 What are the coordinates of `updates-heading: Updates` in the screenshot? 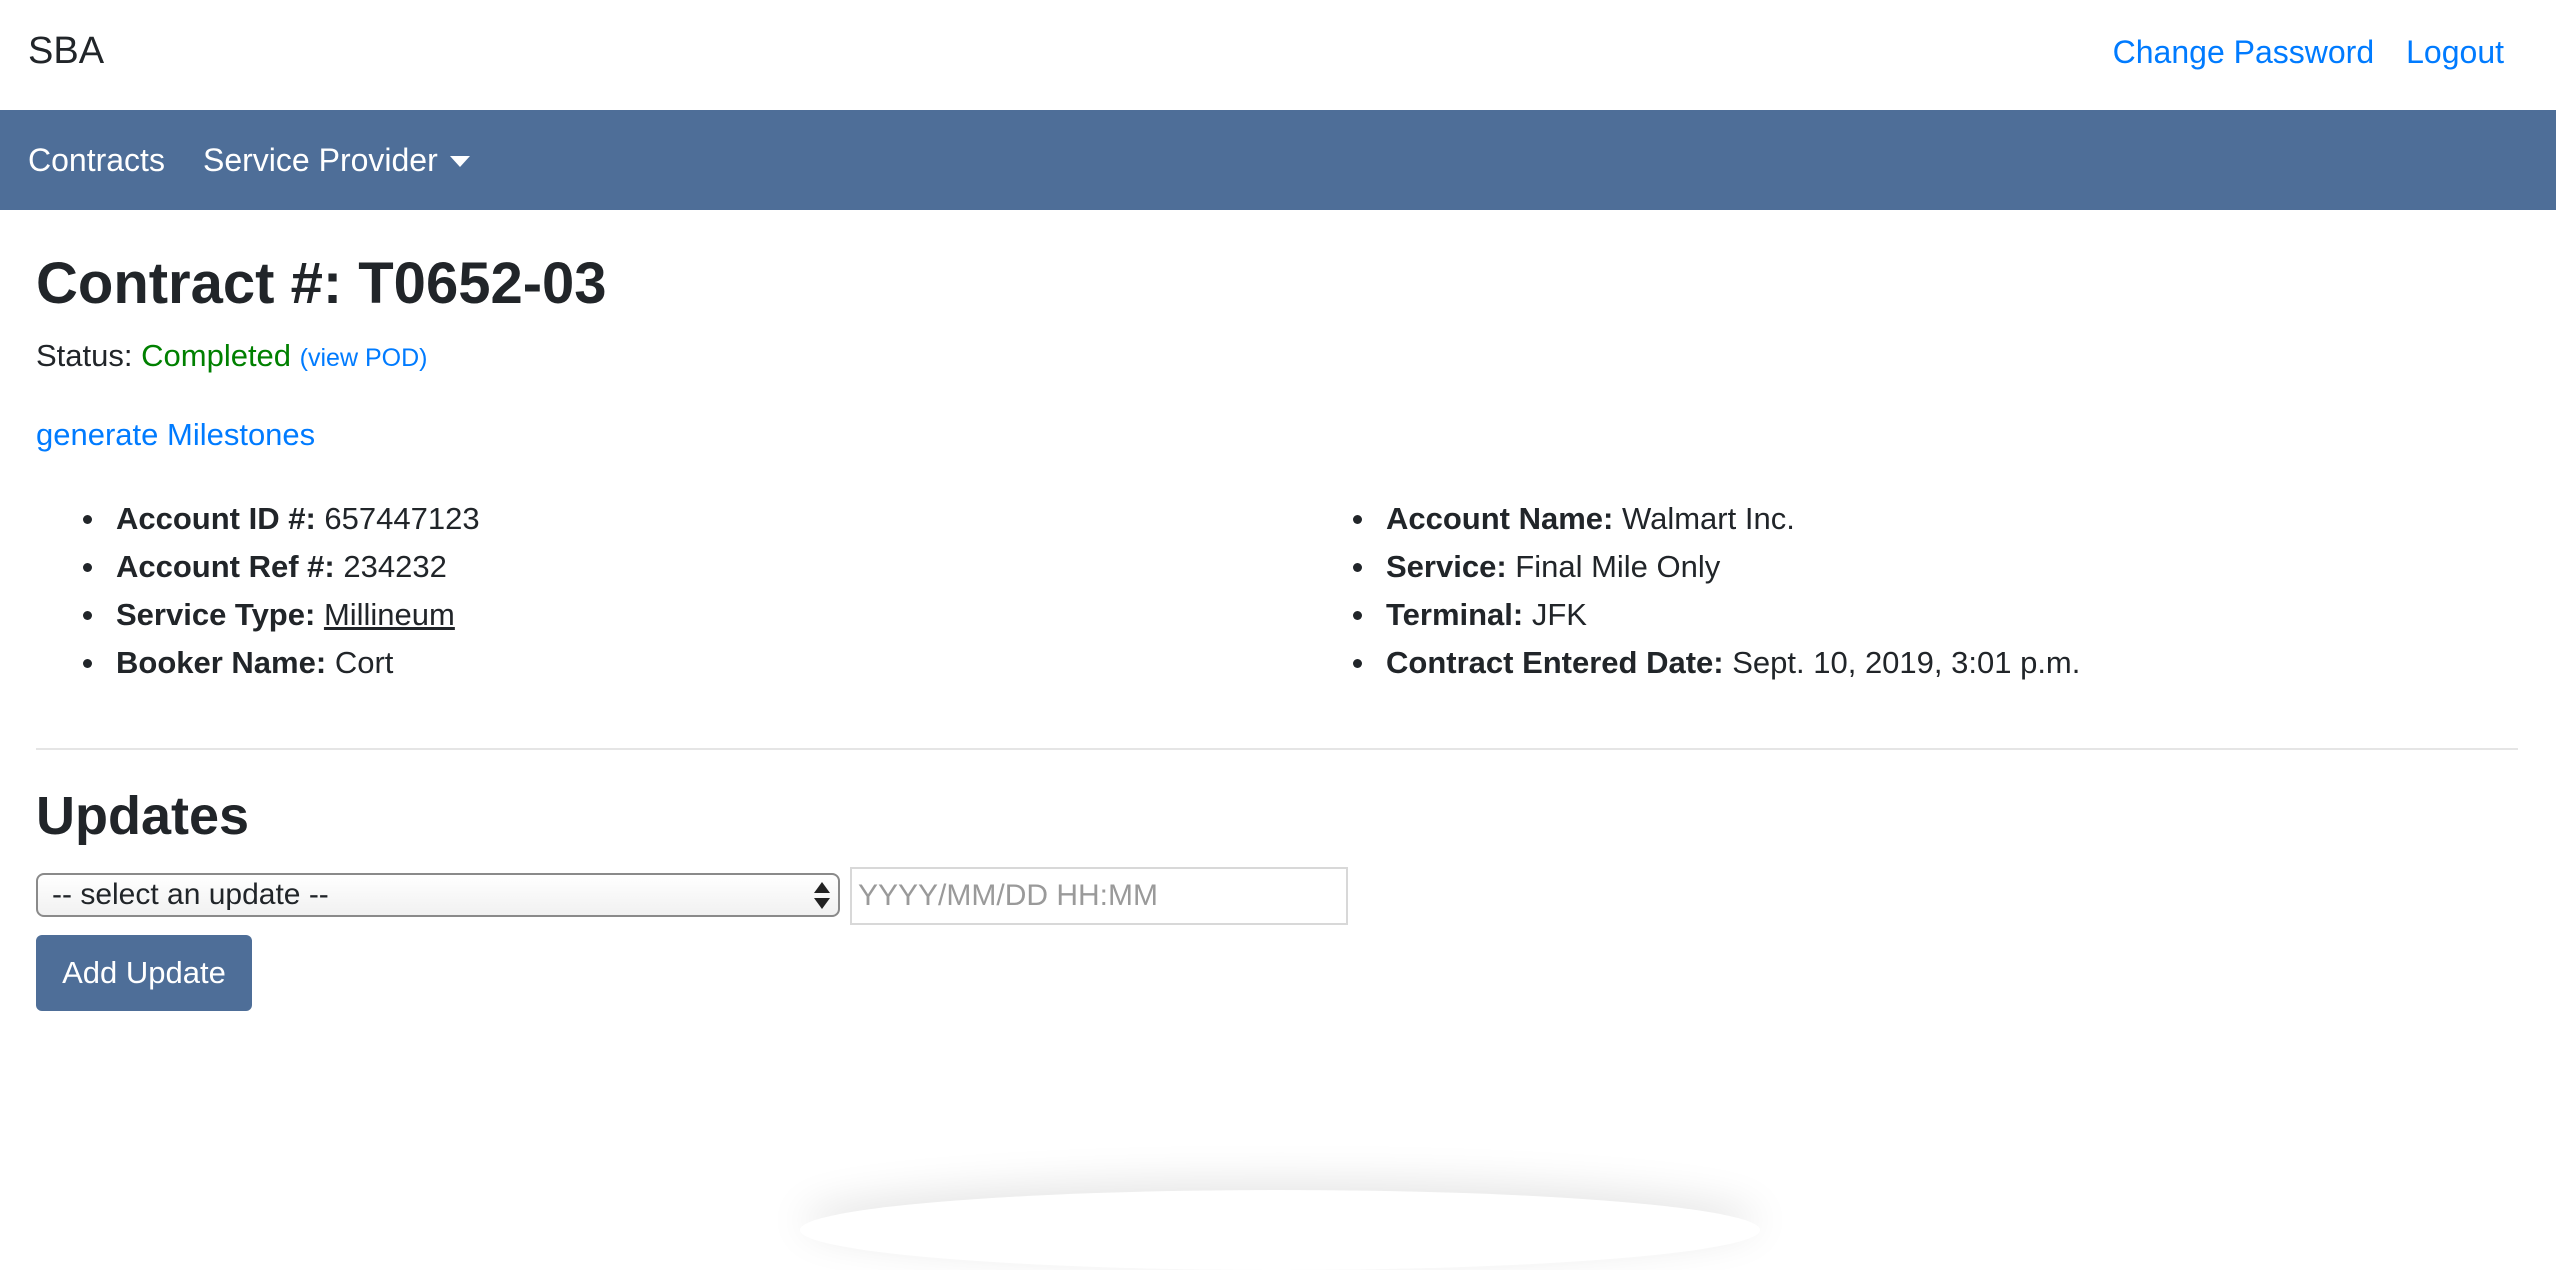 It's located at (143, 816).